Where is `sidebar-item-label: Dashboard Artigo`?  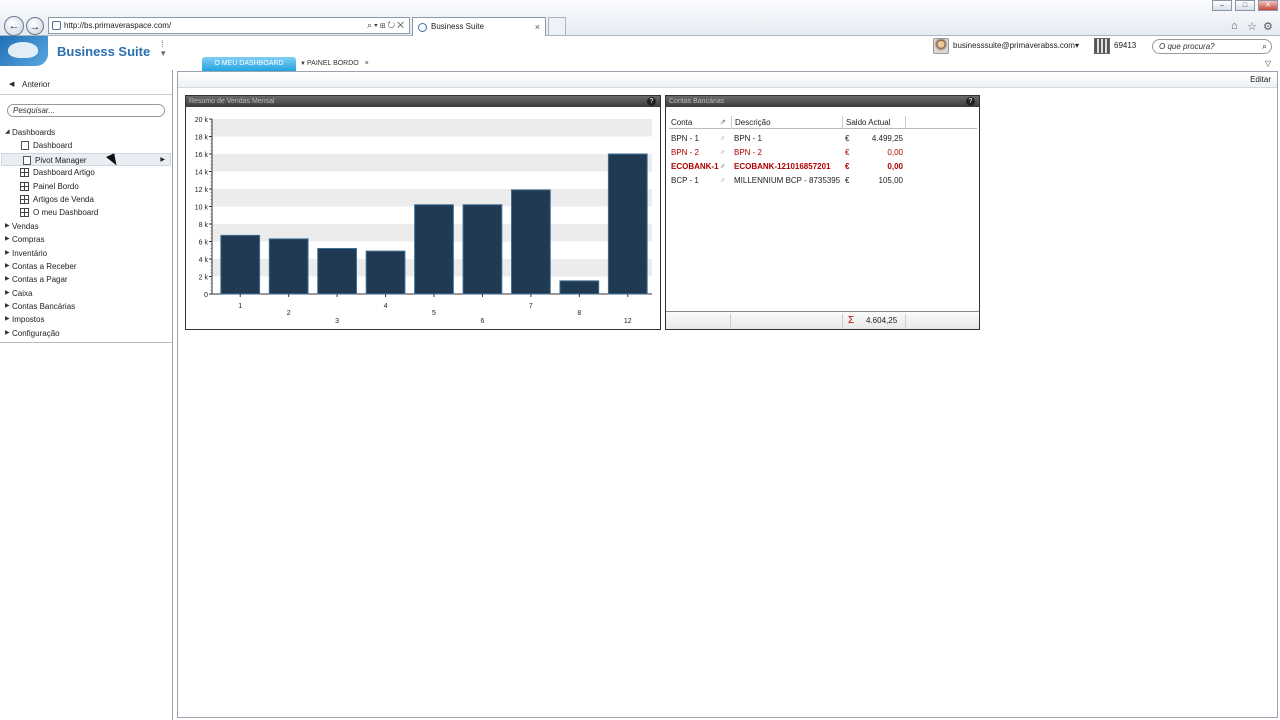
sidebar-item-label: Dashboard Artigo is located at coordinates (64, 173).